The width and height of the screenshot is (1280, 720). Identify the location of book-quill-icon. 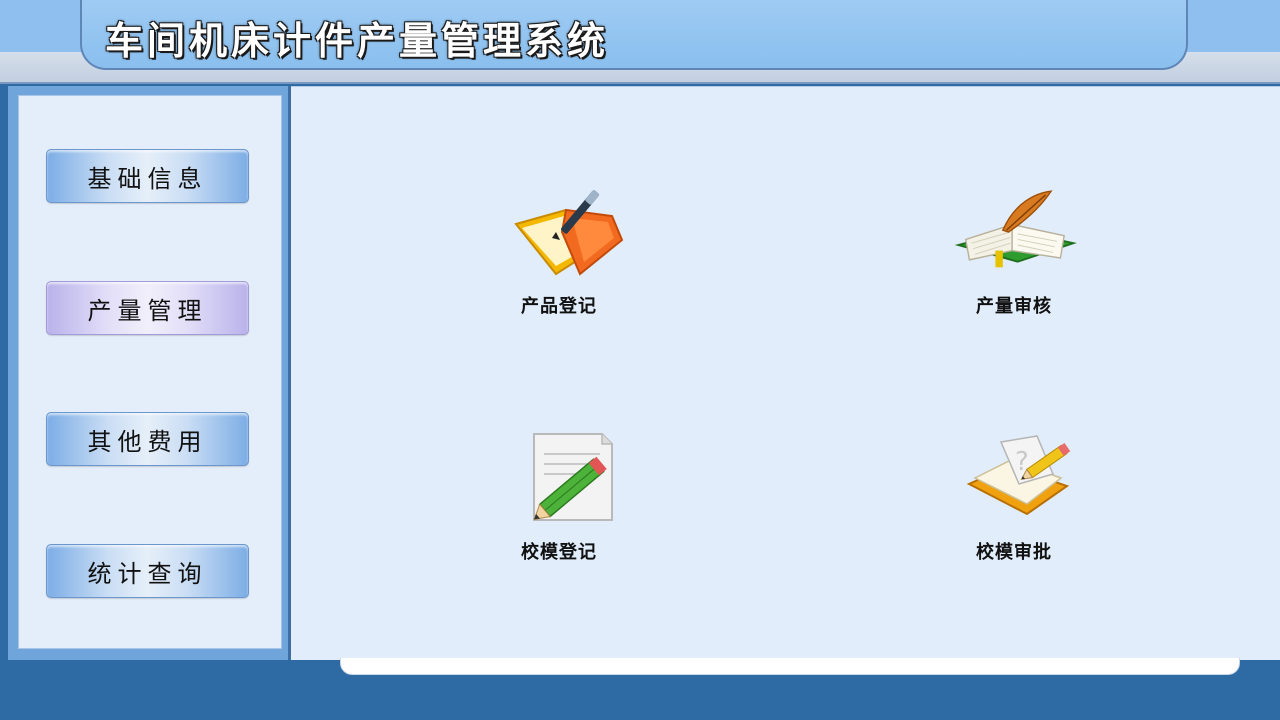
(1014, 232).